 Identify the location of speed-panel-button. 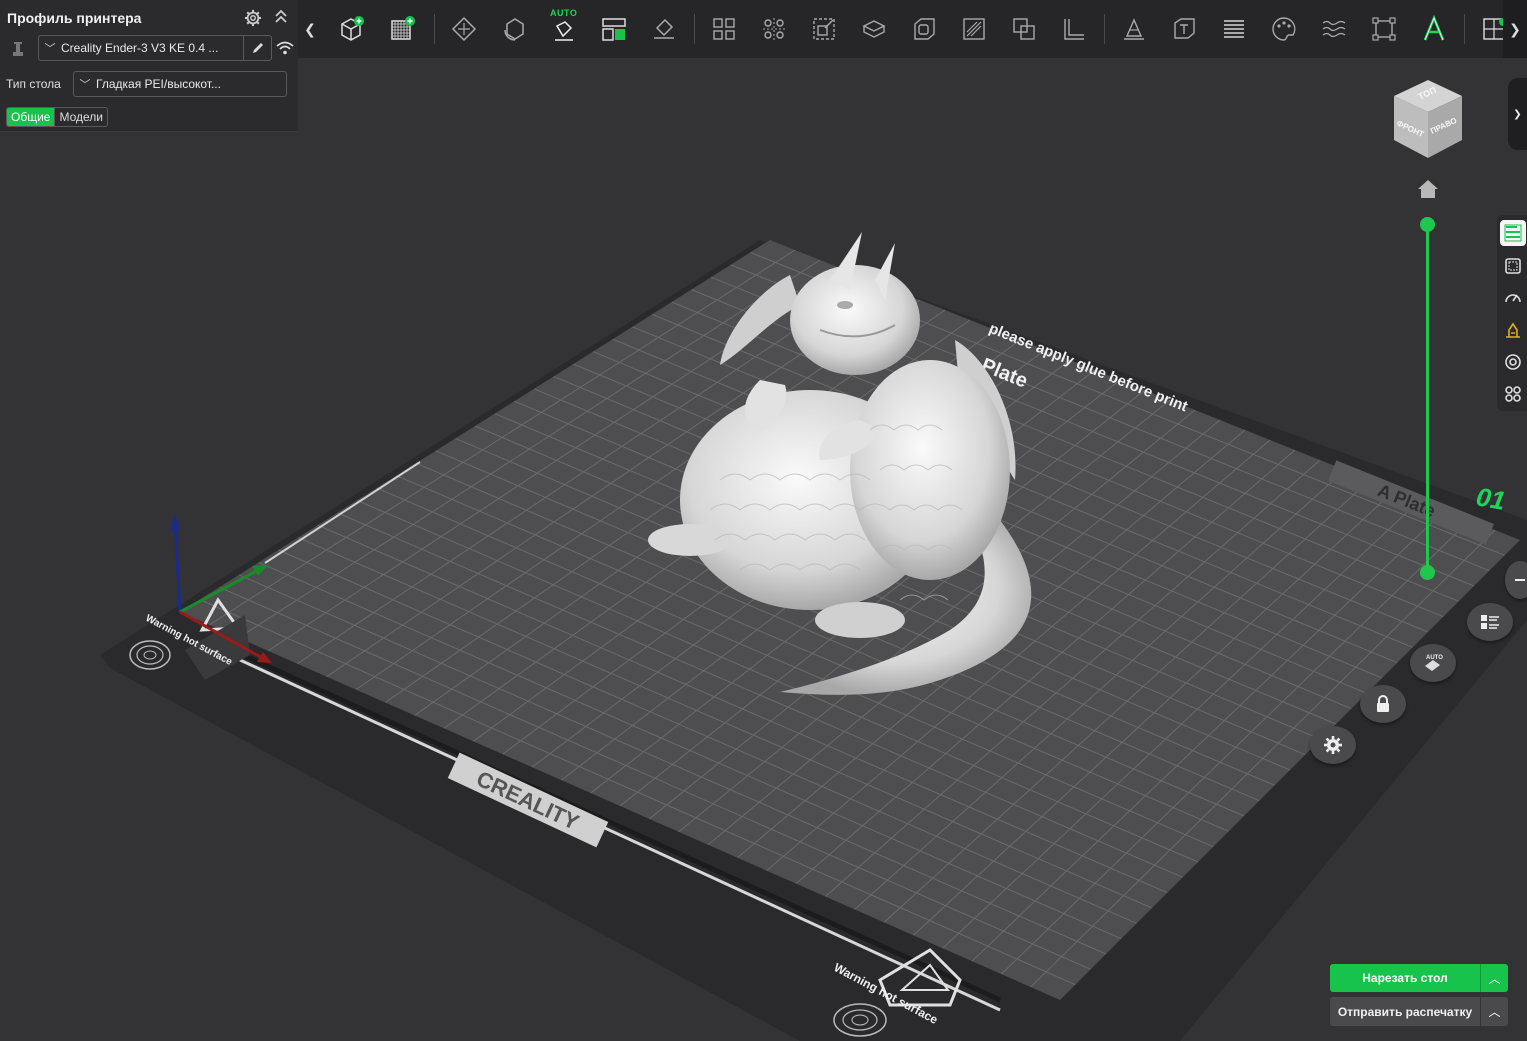
(1513, 298).